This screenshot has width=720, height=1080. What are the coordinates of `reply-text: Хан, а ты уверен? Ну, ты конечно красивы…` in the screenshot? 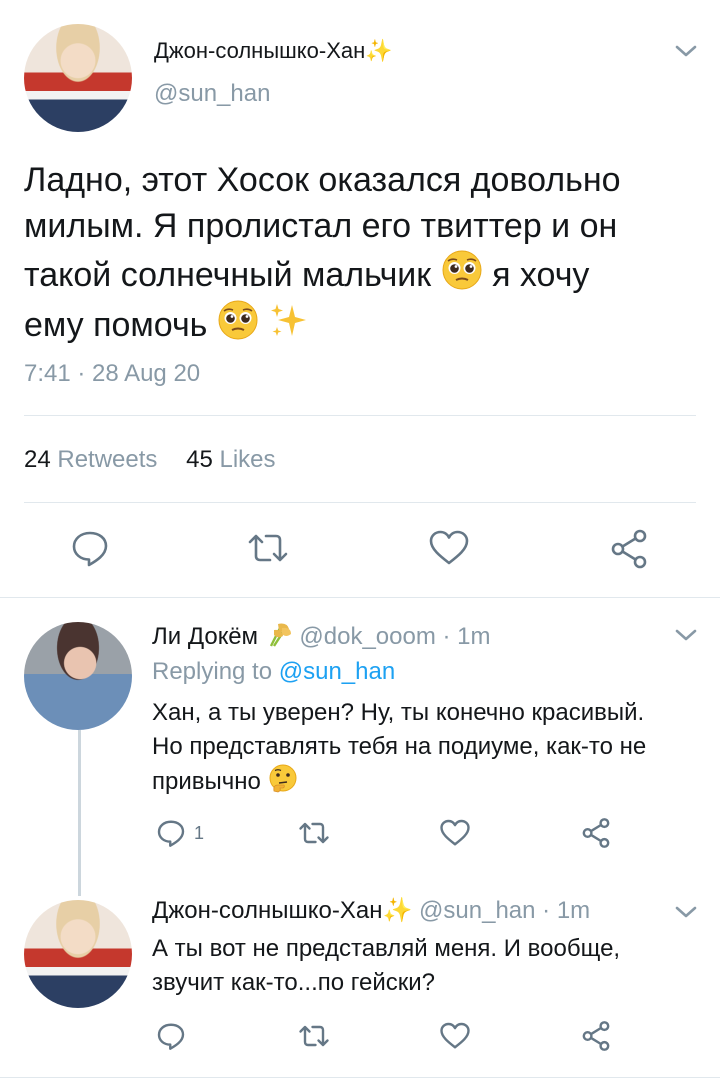 It's located at (428, 747).